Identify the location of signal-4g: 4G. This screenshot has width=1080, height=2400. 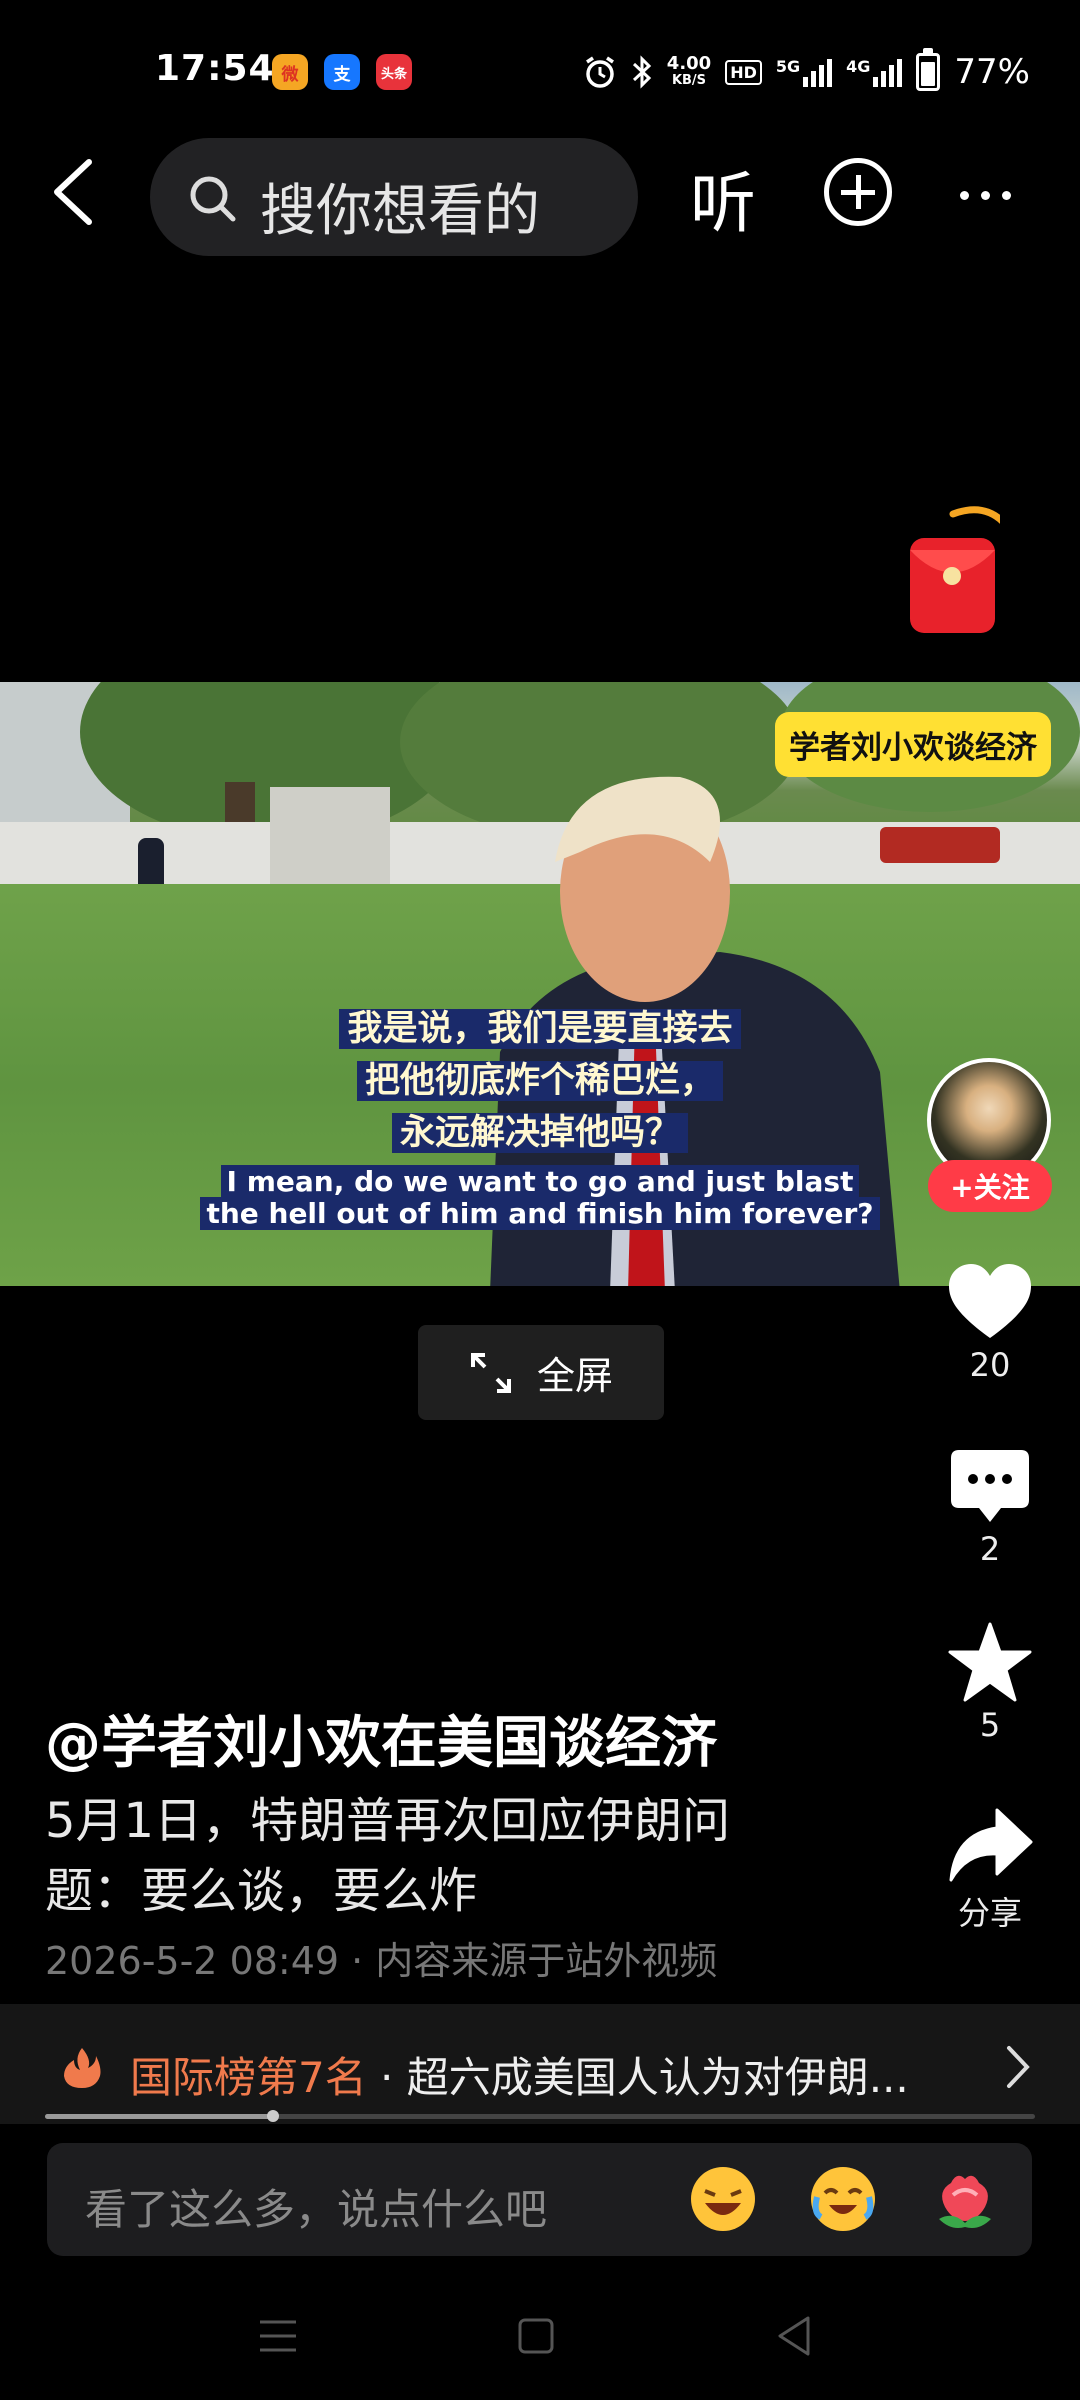
(874, 72).